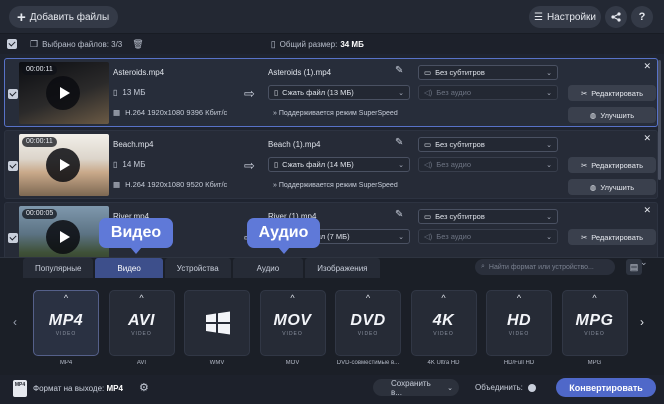  Describe the element at coordinates (292, 363) in the screenshot. I see `format-label: MOV` at that location.